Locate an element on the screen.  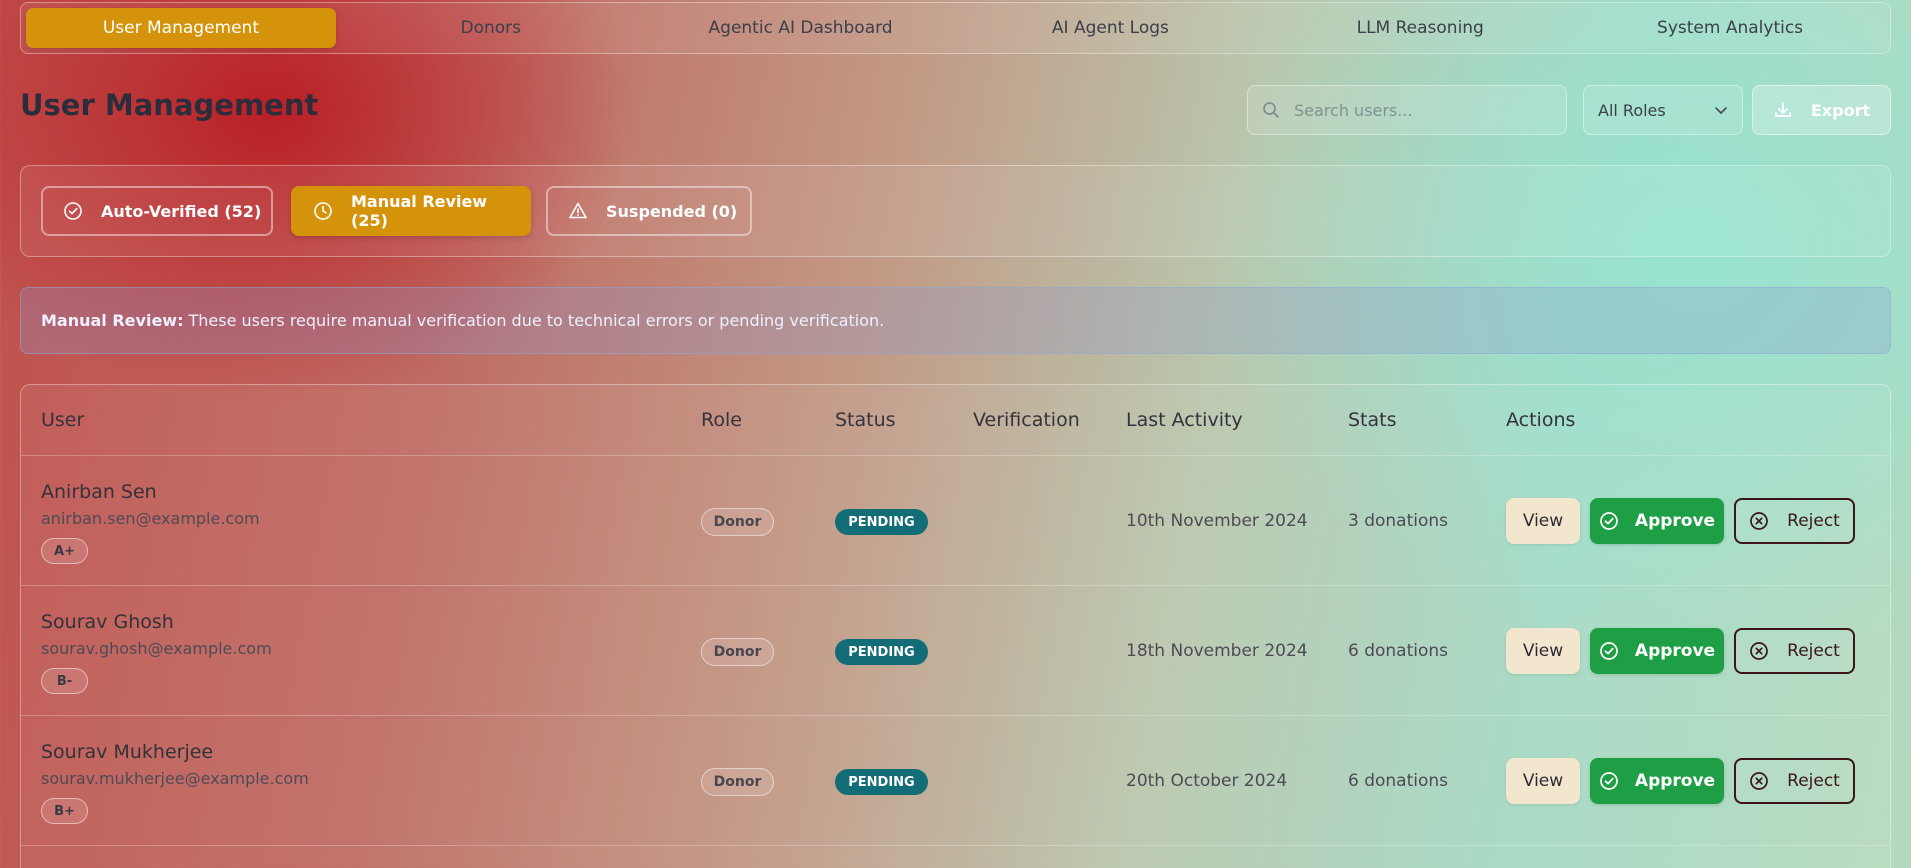
chevron-down-icon is located at coordinates (1721, 110).